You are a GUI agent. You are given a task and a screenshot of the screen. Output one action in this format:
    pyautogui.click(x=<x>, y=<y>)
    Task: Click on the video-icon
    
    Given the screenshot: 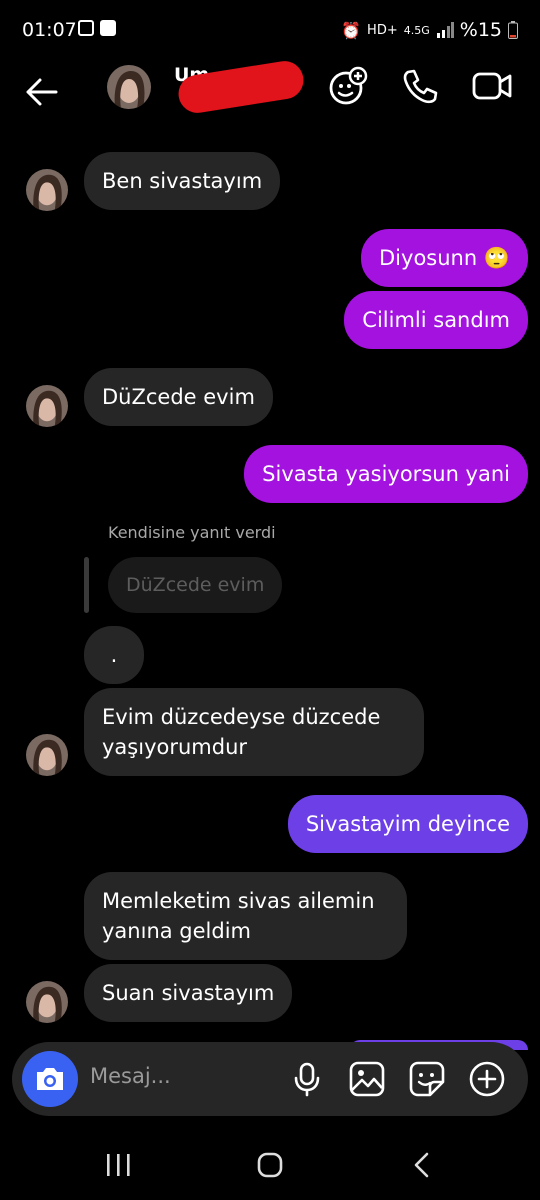 What is the action you would take?
    pyautogui.click(x=492, y=86)
    